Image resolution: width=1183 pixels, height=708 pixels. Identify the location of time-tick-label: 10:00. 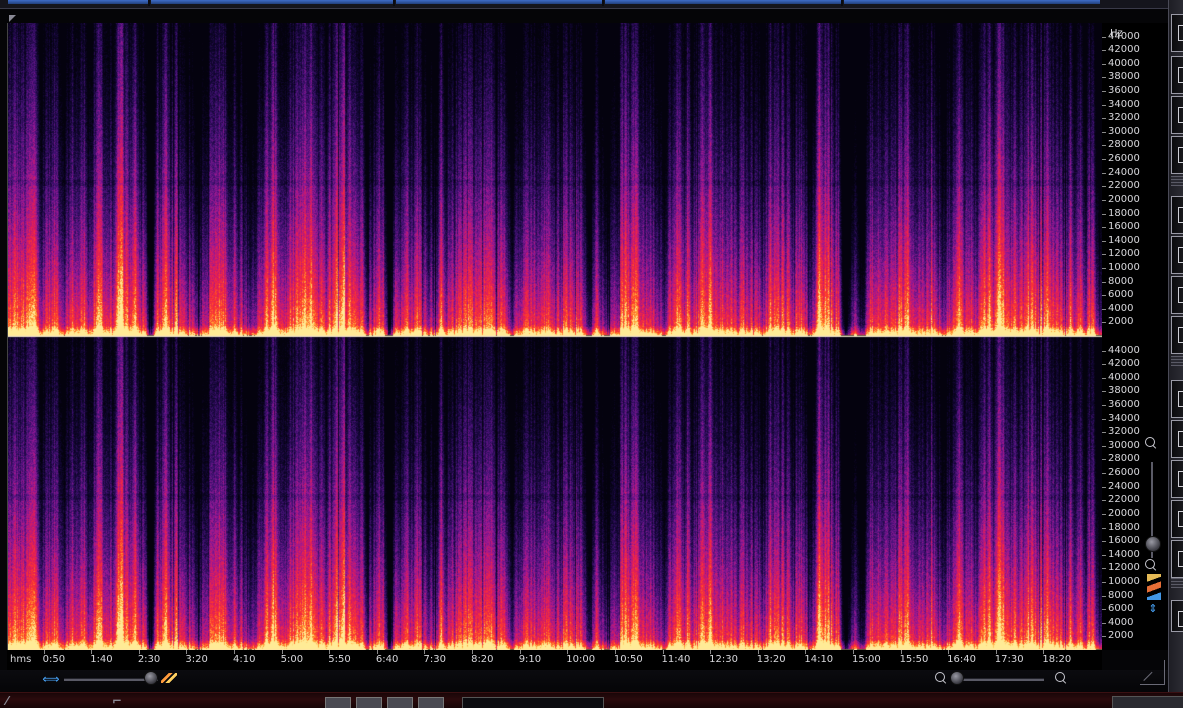
(581, 657).